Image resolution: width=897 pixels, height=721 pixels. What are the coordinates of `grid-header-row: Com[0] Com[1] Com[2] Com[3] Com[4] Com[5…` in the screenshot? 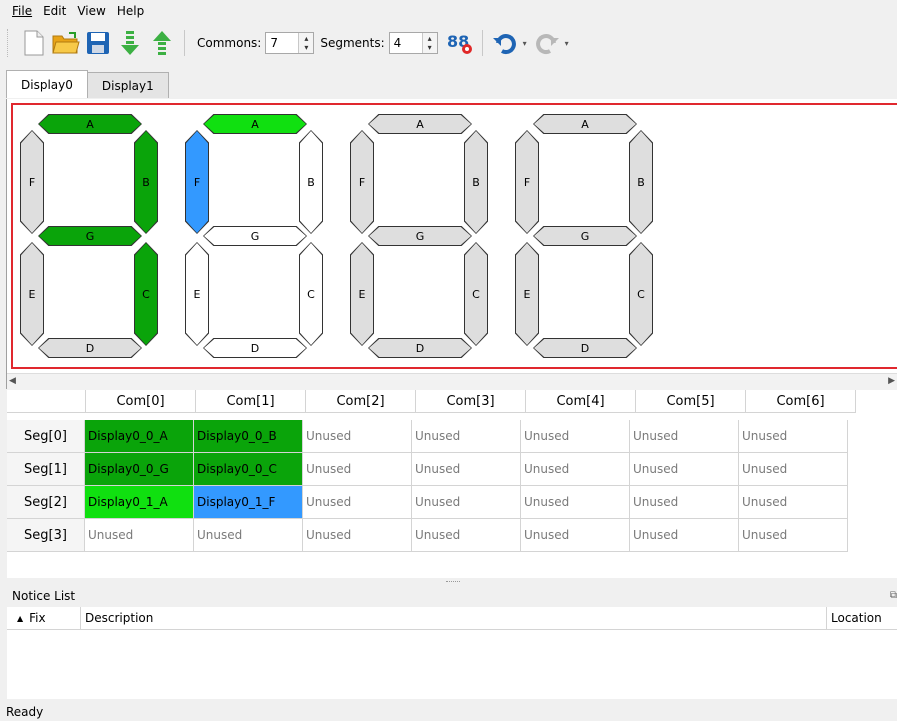 It's located at (431, 401).